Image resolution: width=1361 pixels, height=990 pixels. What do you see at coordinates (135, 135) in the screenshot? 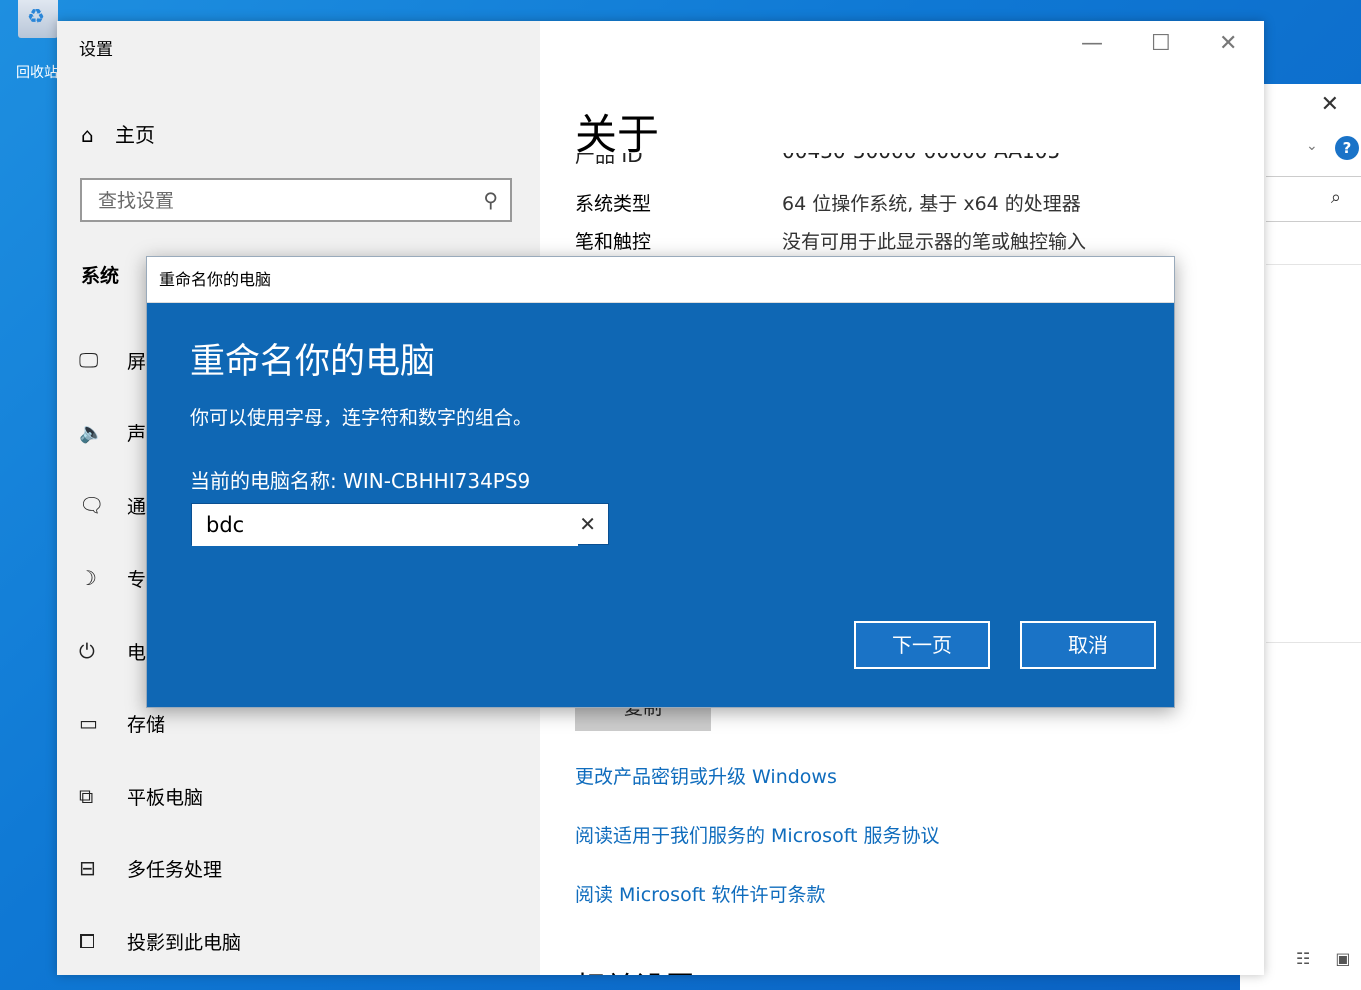
I see `home-label: 主页` at bounding box center [135, 135].